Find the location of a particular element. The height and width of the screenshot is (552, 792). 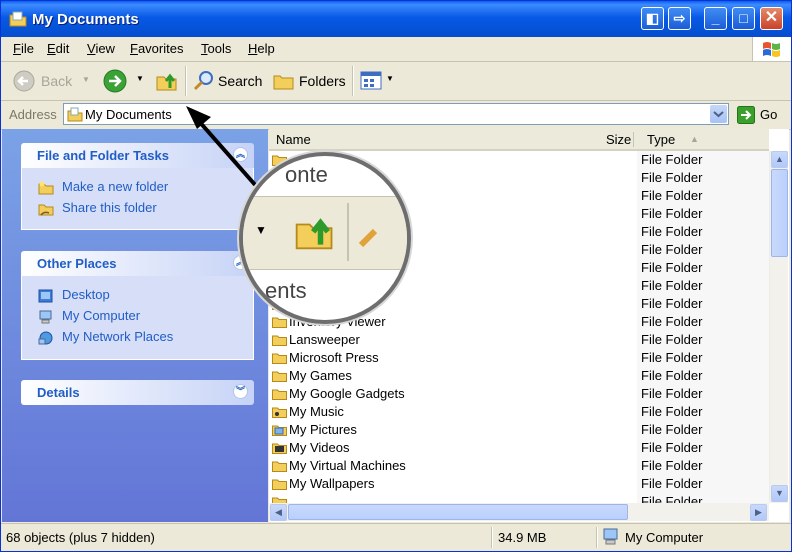

magnified-up-folder-icon is located at coordinates (314, 234).